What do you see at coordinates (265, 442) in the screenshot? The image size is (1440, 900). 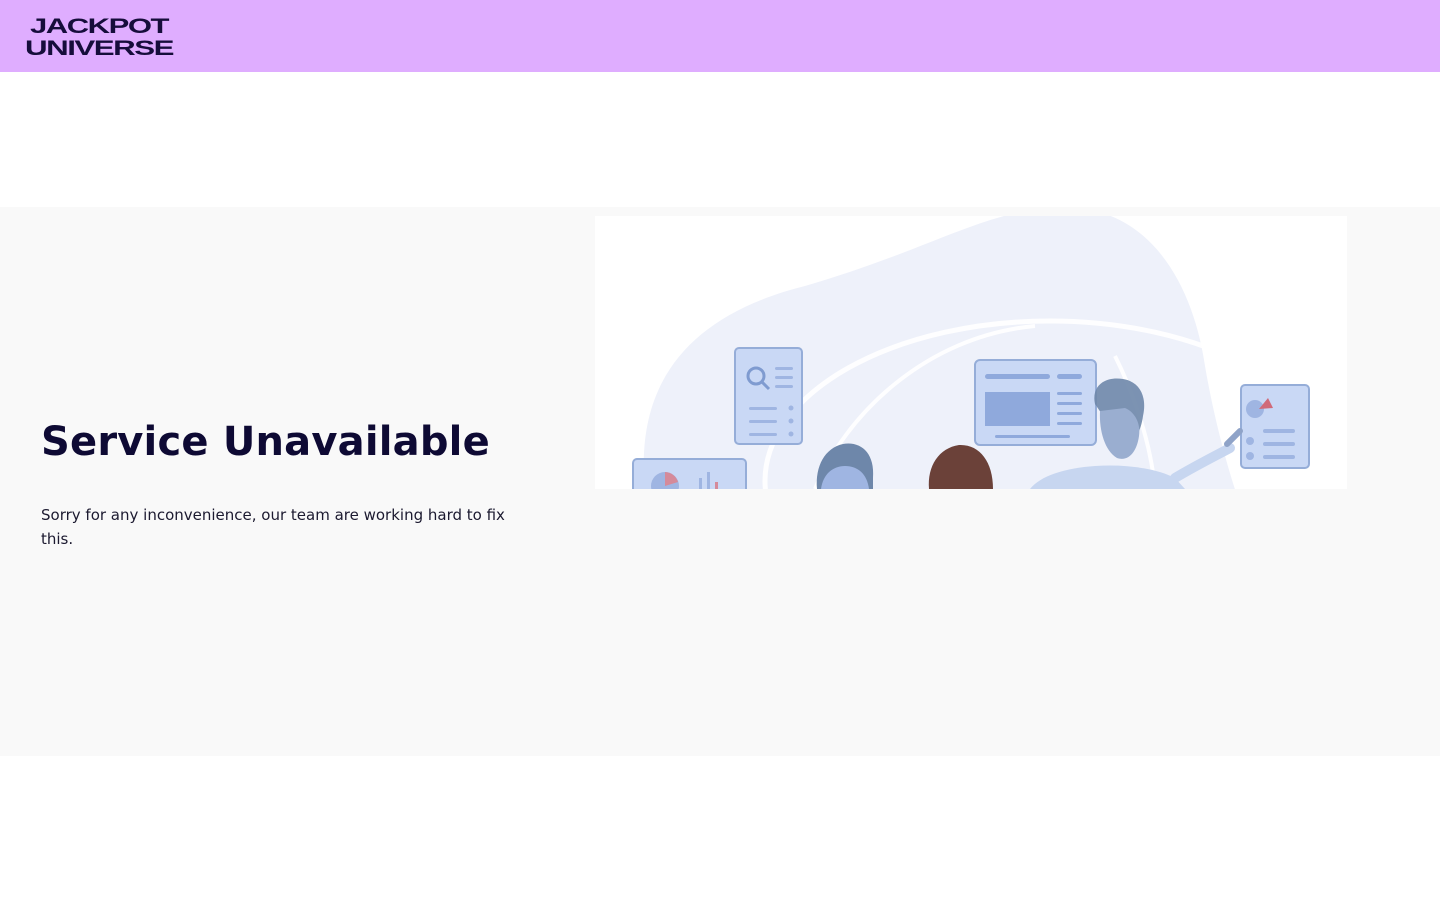 I see `page-title: Service Unavailable` at bounding box center [265, 442].